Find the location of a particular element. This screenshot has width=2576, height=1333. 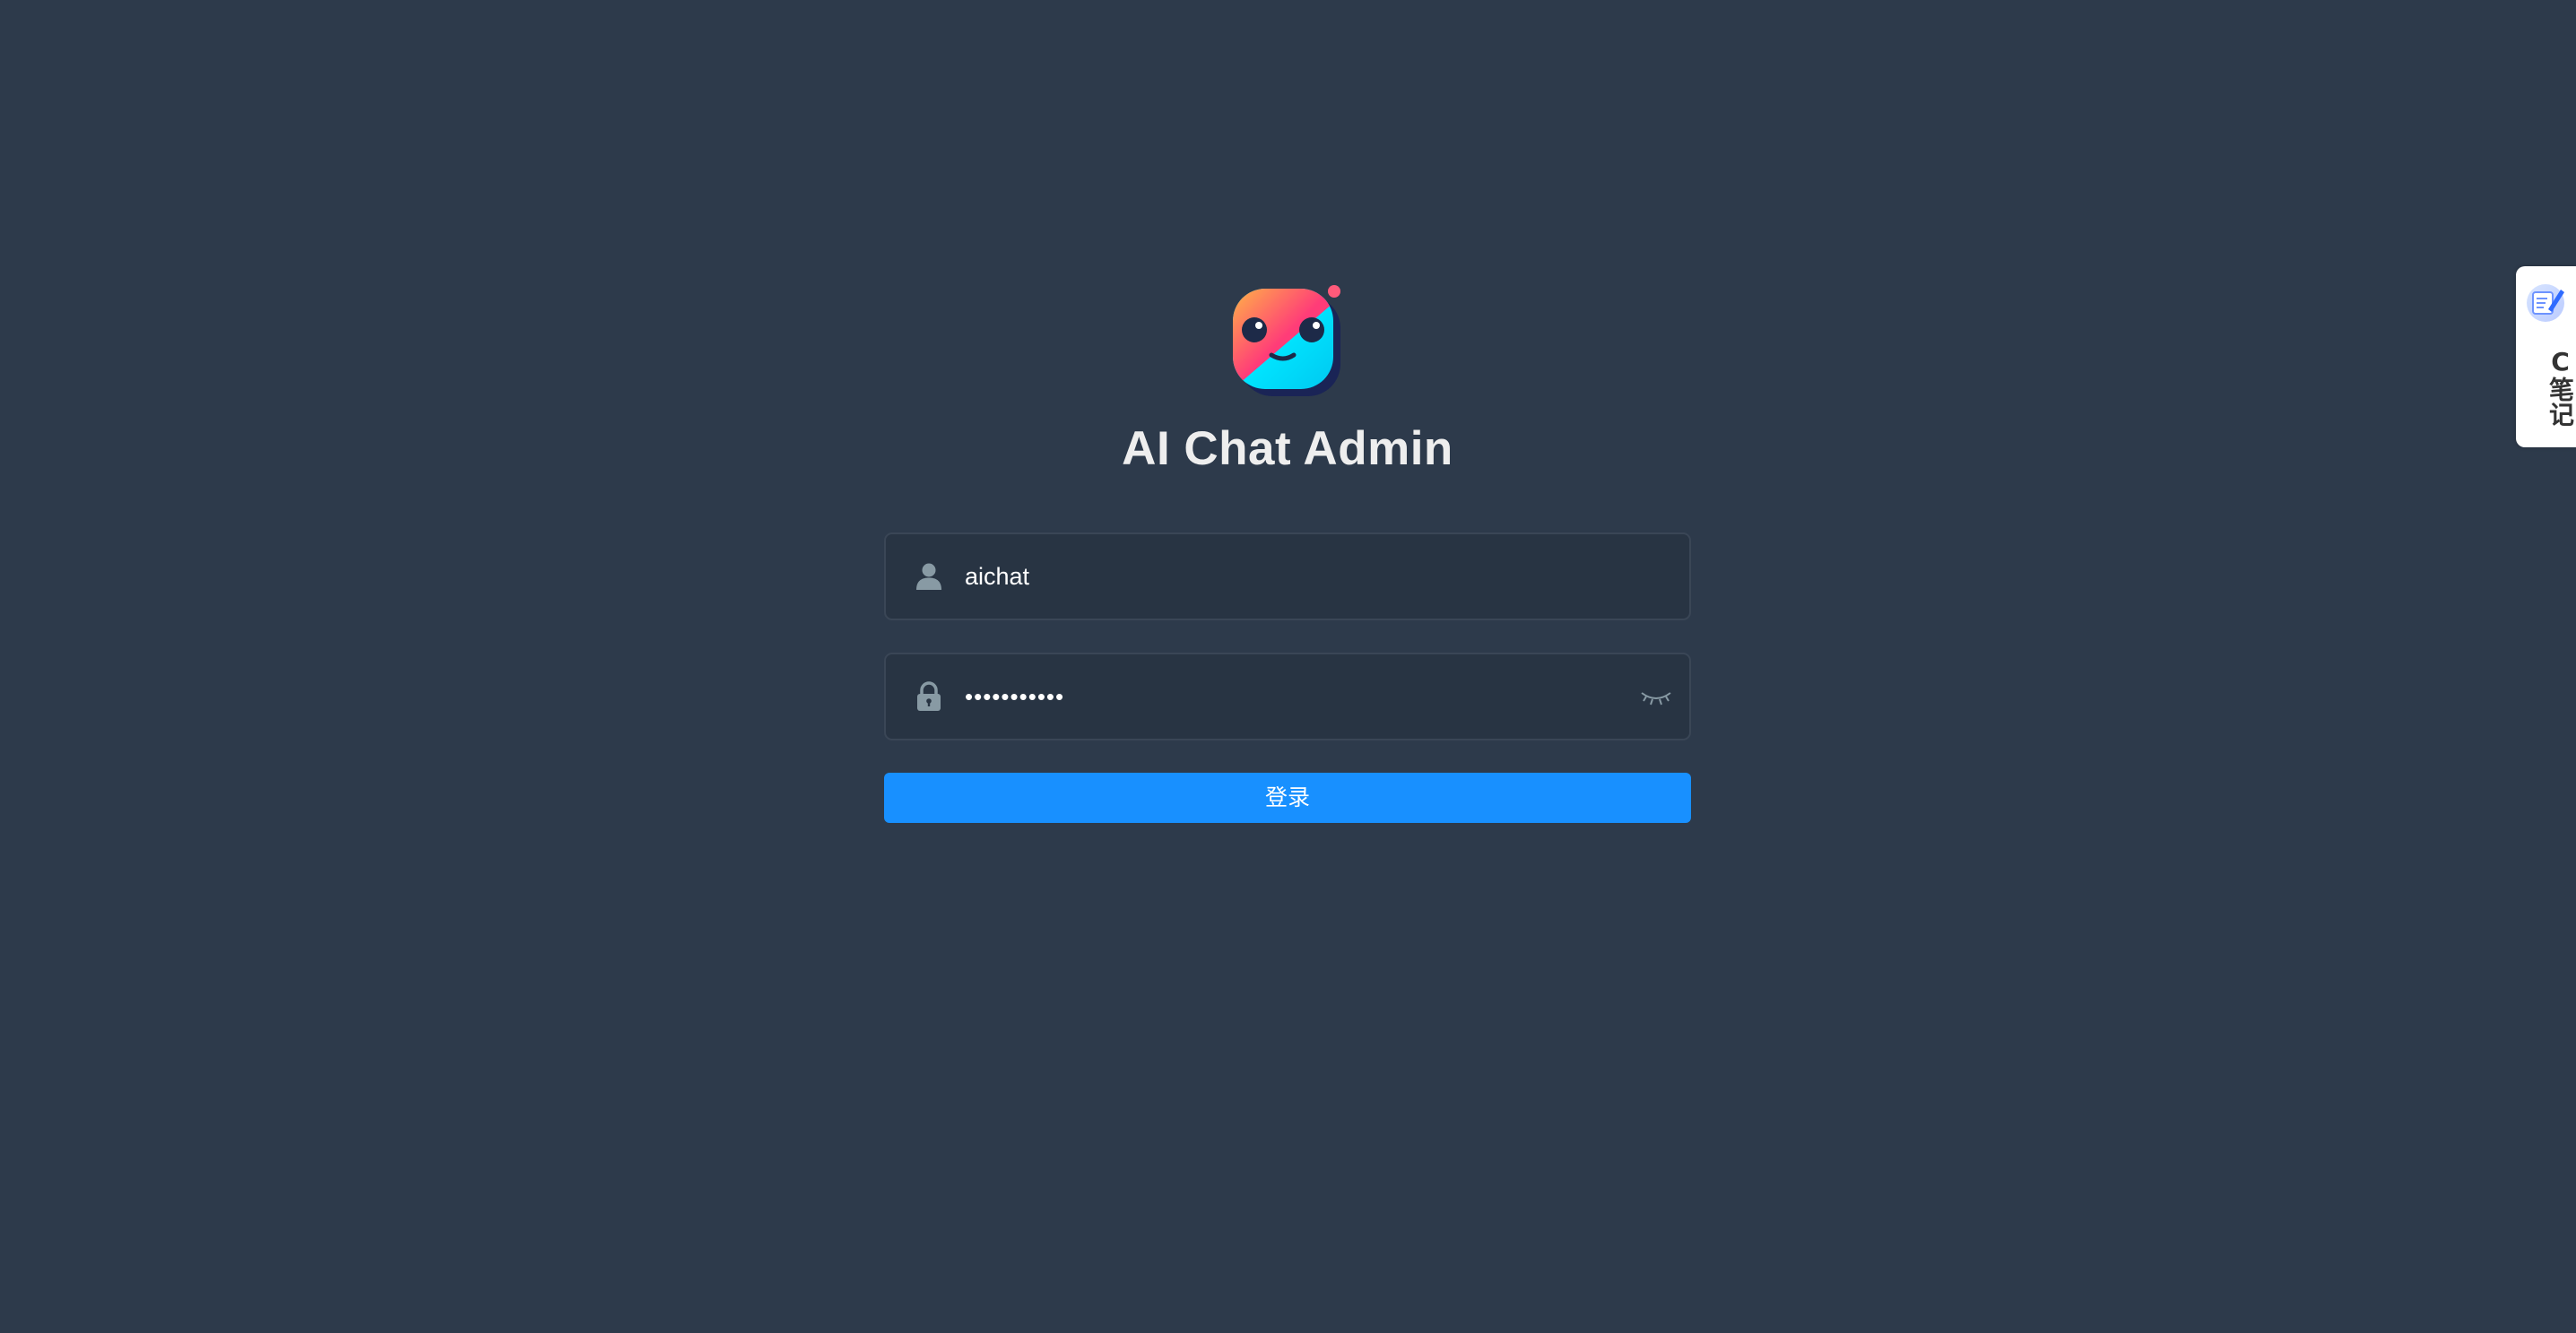

notes-side-widget: C笔记 is located at coordinates (2546, 356).